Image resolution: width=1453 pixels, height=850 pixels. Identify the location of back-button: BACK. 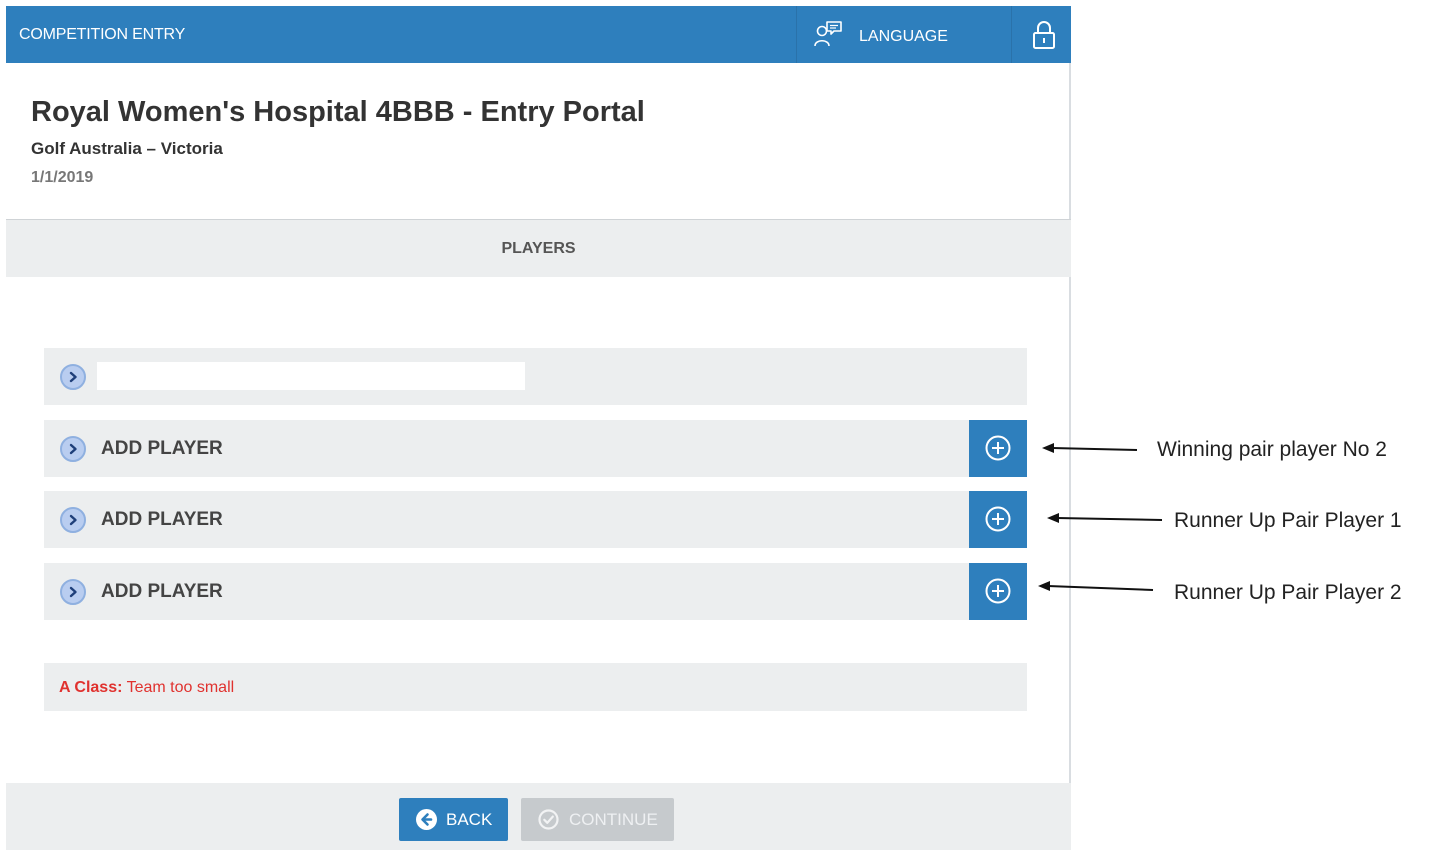
(453, 819).